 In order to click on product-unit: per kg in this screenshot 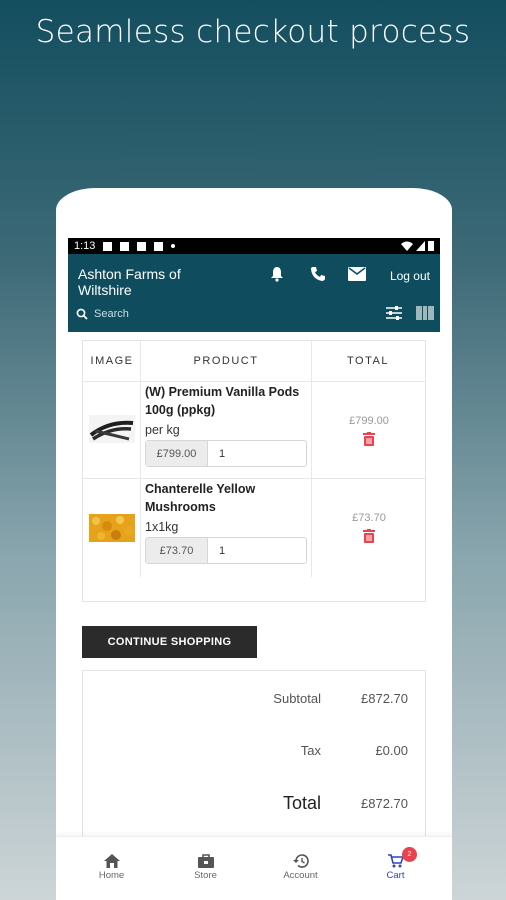, I will do `click(162, 430)`.